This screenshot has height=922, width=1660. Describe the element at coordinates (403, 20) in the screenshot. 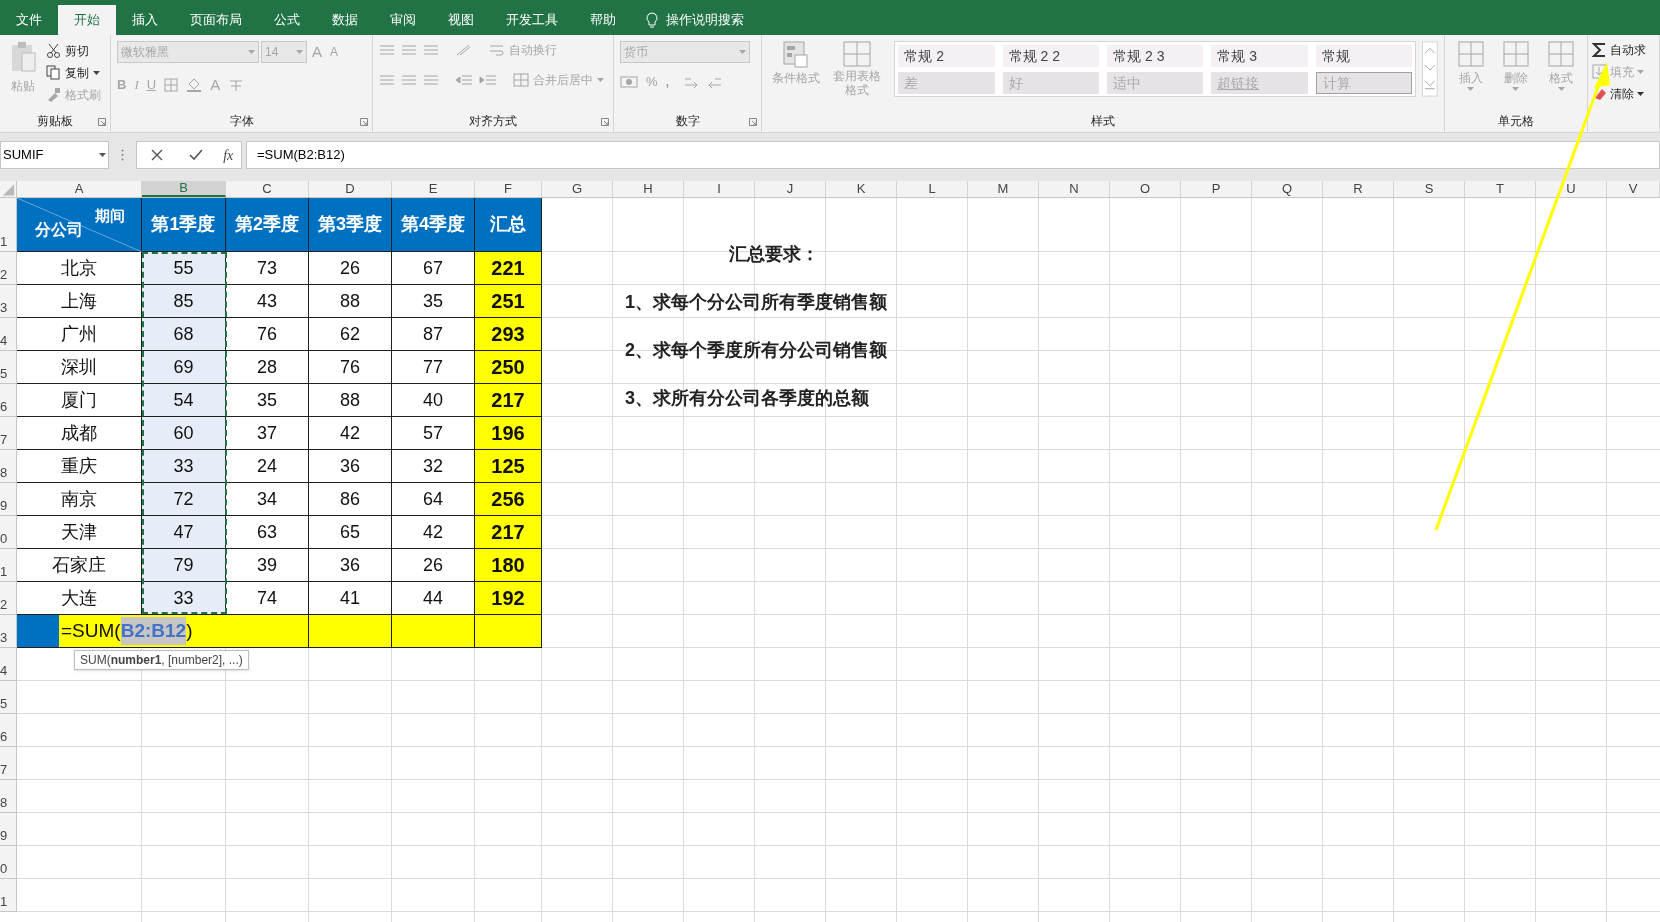

I see `ribbon-tab: 审阅` at that location.